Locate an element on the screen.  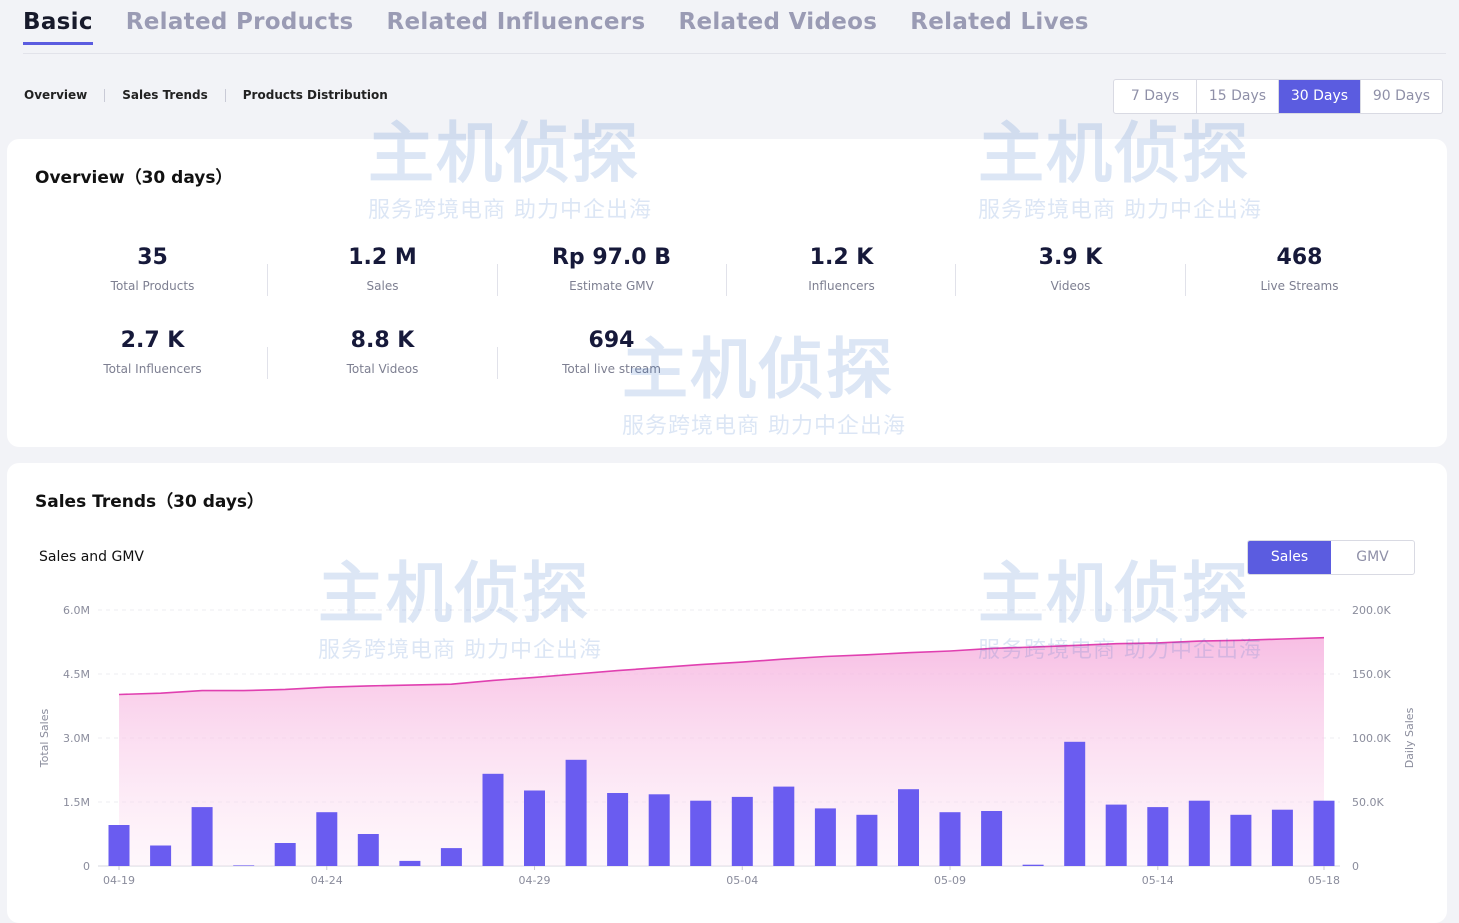
y-tick-label: 0 is located at coordinates (86, 866).